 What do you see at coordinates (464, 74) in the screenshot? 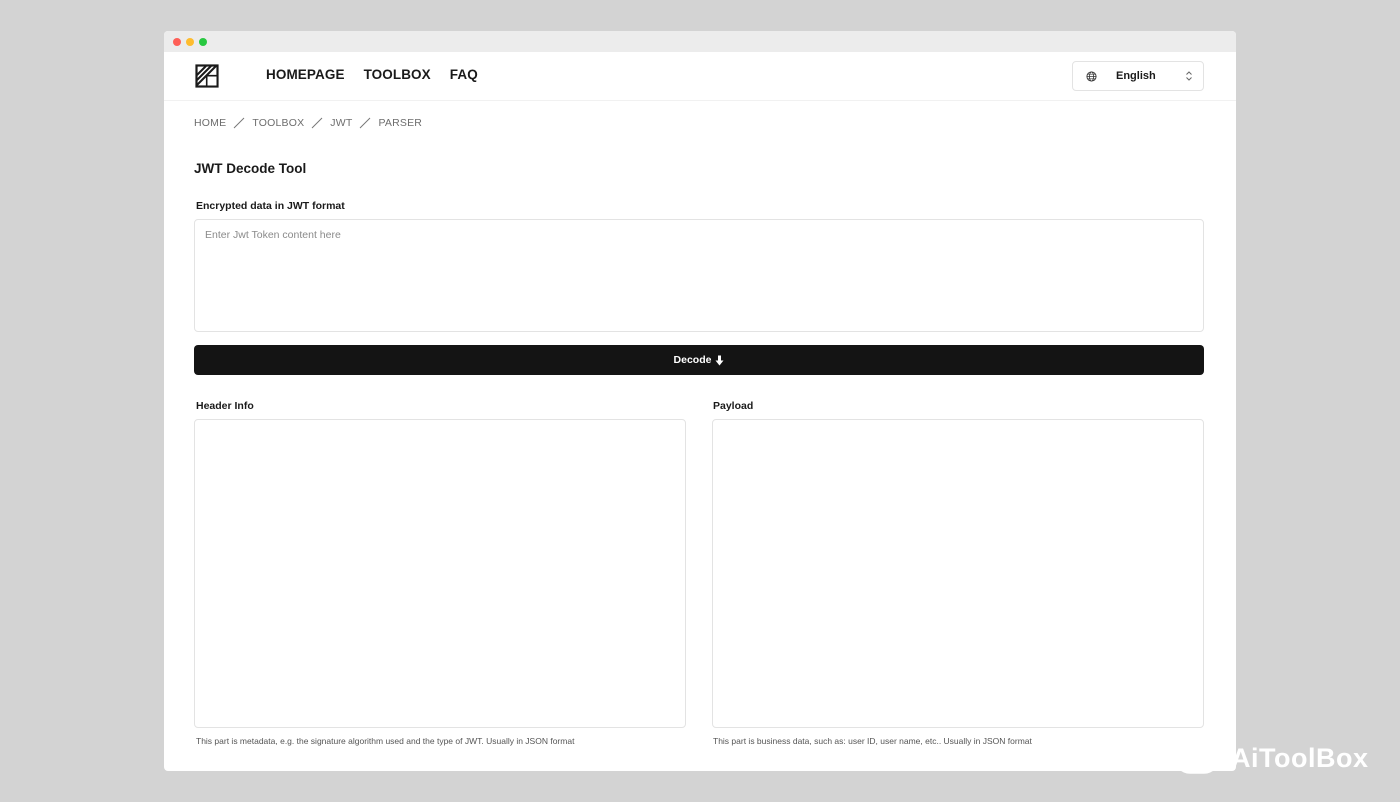
I see `nav-faq: FAQ` at bounding box center [464, 74].